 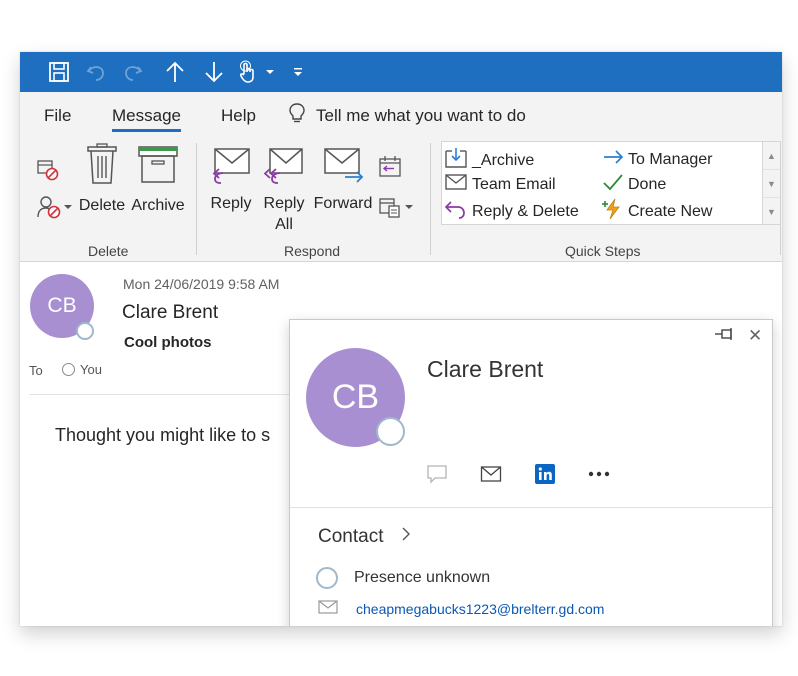 I want to click on touch-mode-icon, so click(x=248, y=72).